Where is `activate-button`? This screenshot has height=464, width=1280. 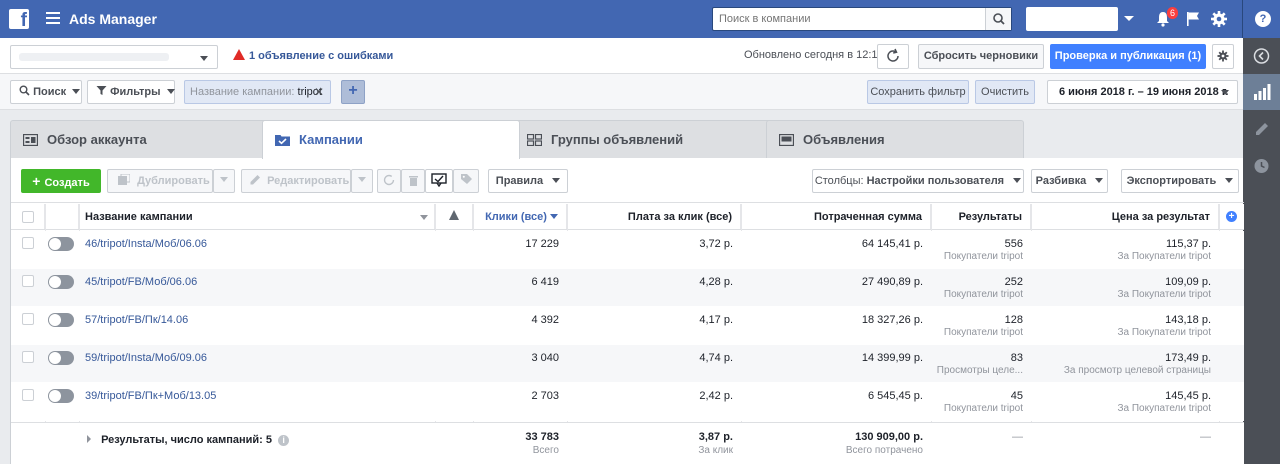 activate-button is located at coordinates (389, 181).